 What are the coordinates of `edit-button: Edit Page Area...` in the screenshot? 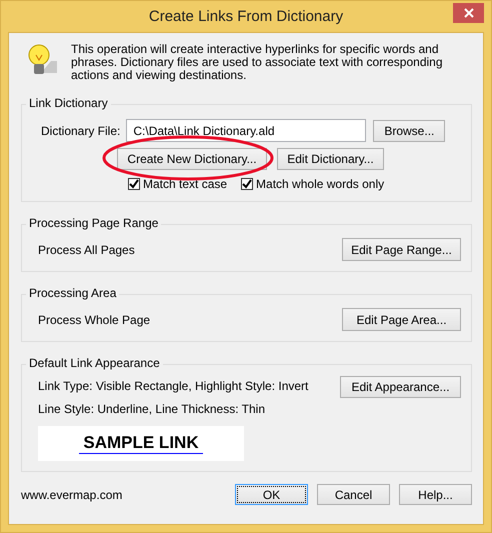 It's located at (401, 319).